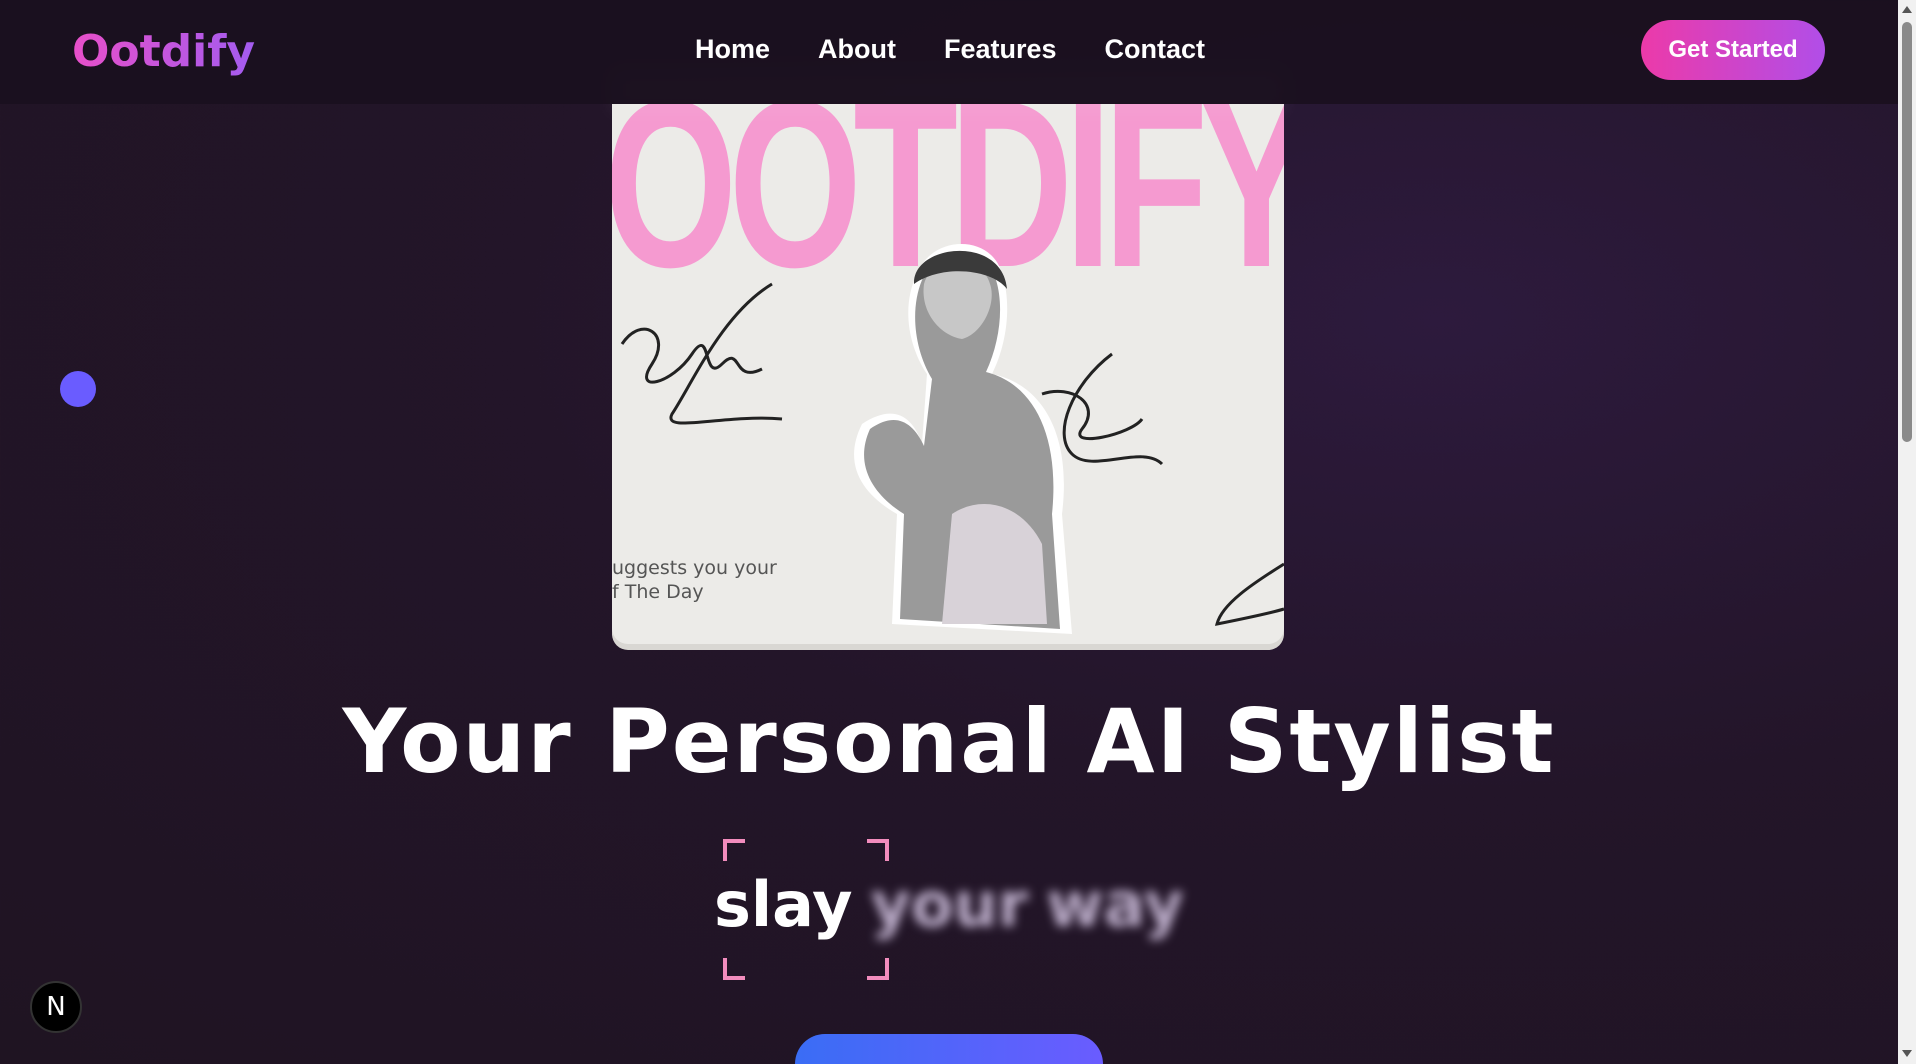 This screenshot has width=1916, height=1064. What do you see at coordinates (1907, 1053) in the screenshot?
I see `scroll-down-arrow-icon` at bounding box center [1907, 1053].